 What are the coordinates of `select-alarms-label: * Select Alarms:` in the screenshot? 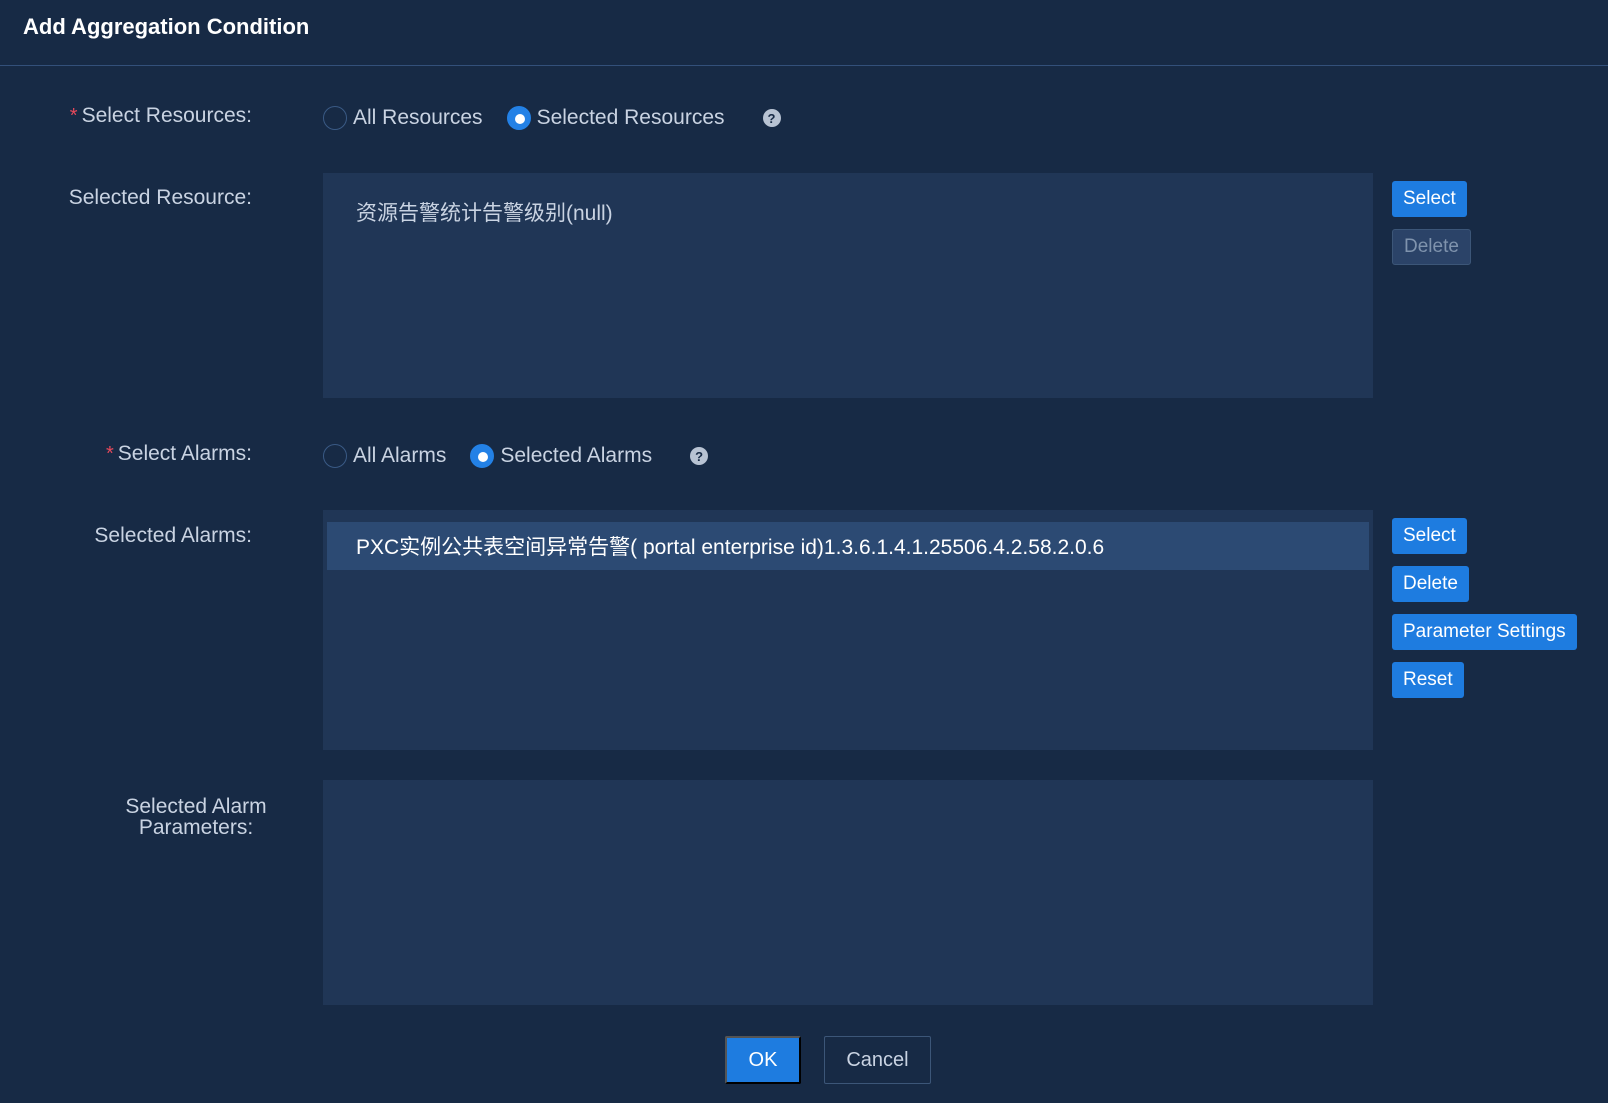 It's located at (178, 453).